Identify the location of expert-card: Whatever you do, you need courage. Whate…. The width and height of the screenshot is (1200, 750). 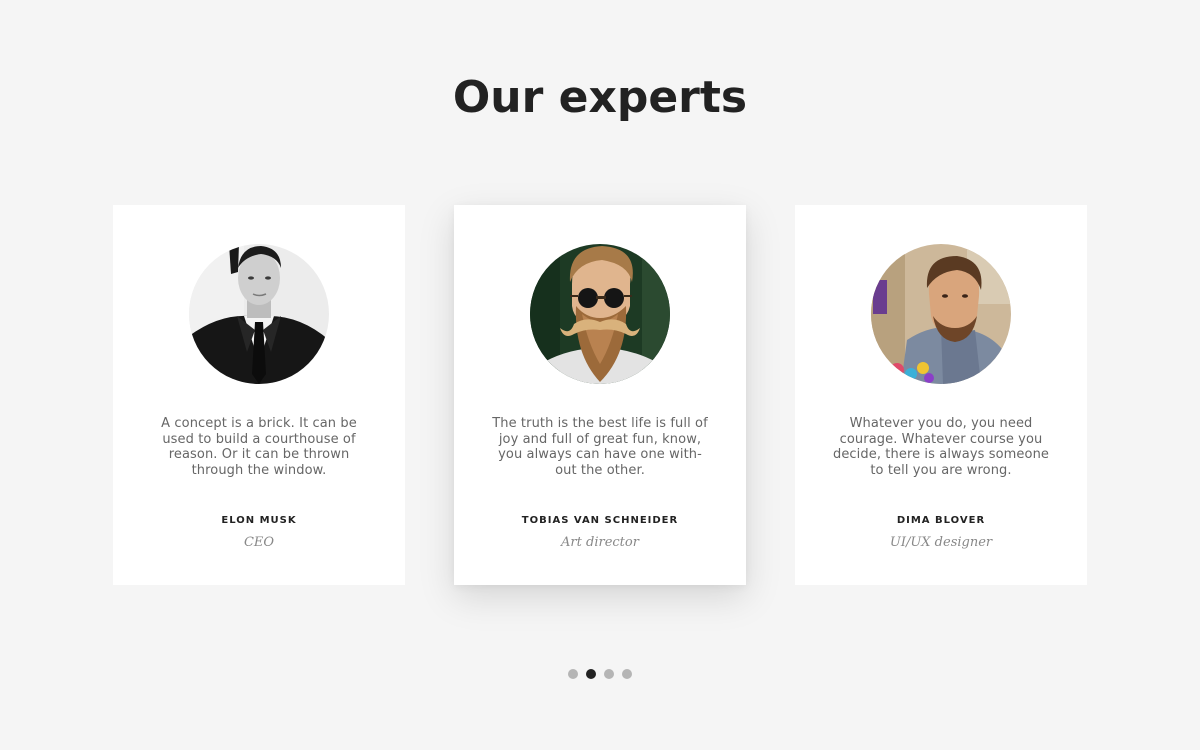
(941, 395).